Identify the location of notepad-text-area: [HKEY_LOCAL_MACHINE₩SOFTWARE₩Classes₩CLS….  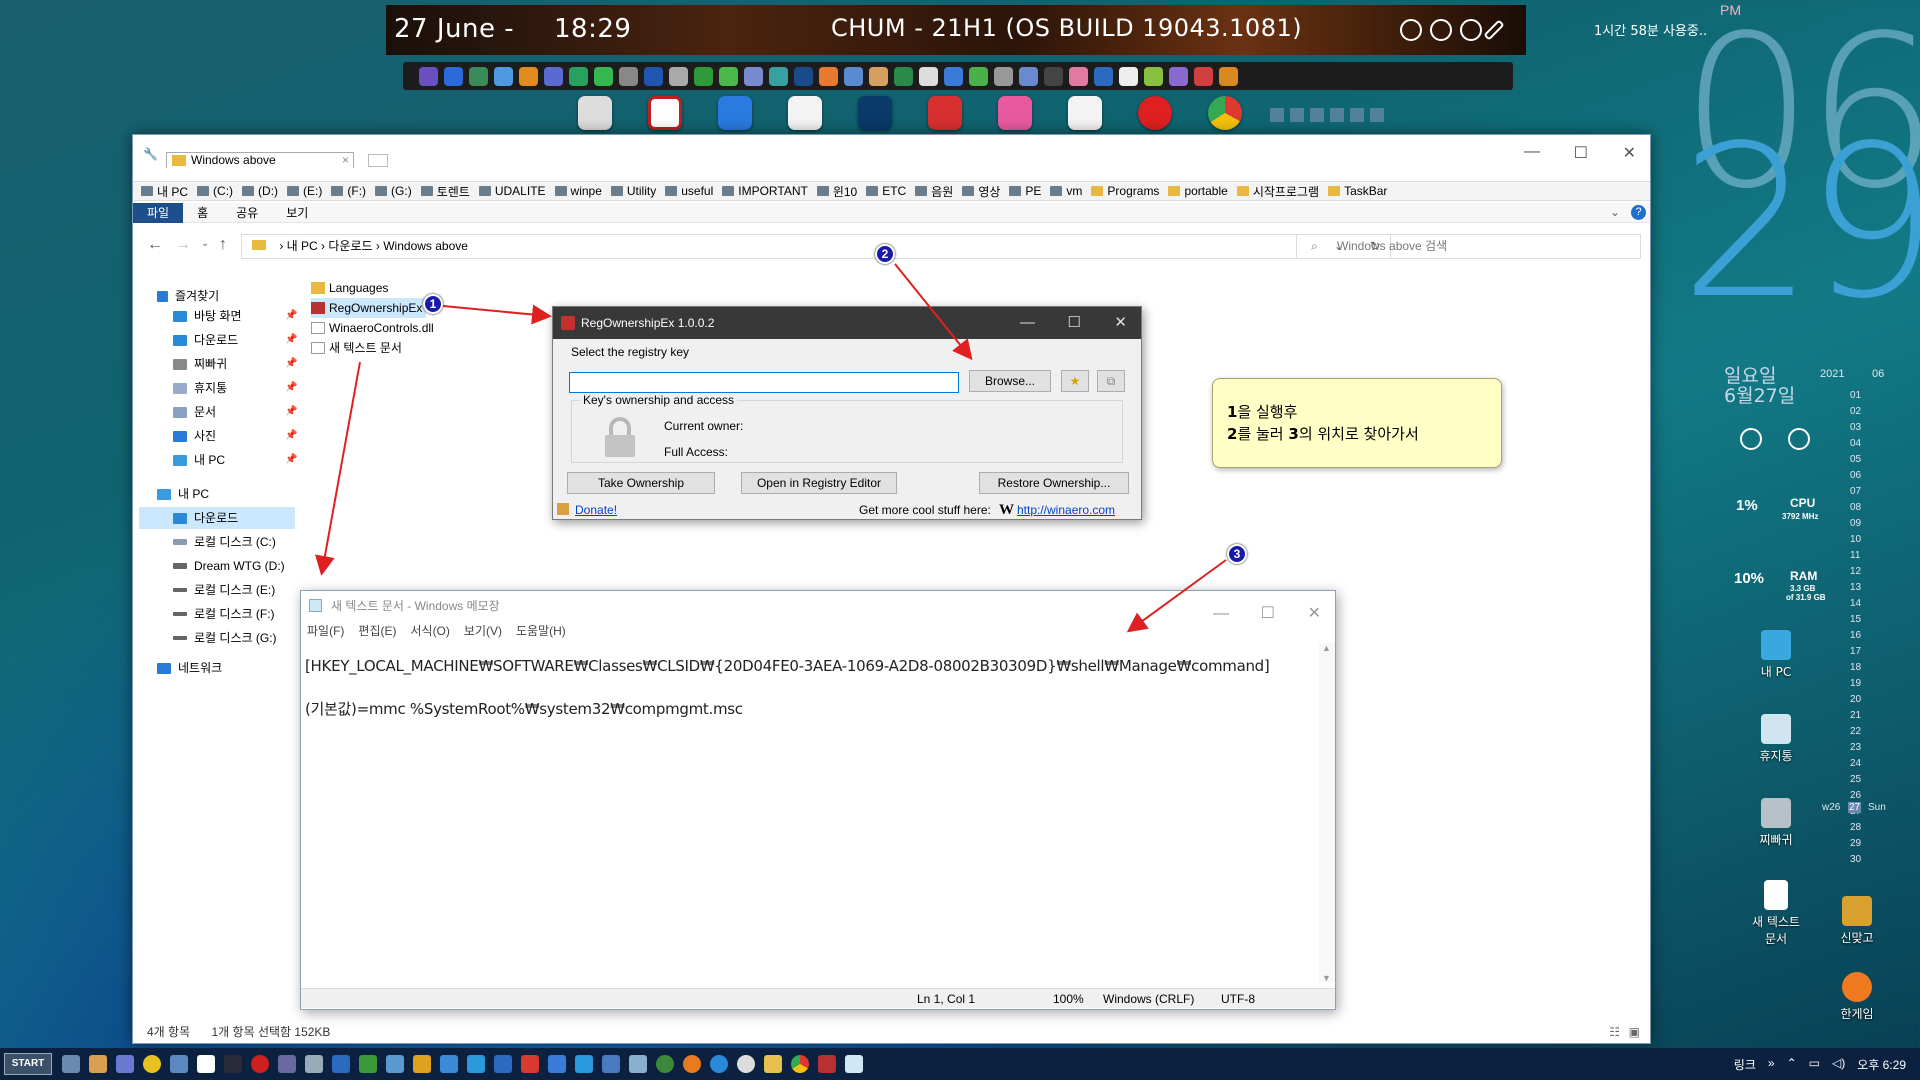
(787, 688).